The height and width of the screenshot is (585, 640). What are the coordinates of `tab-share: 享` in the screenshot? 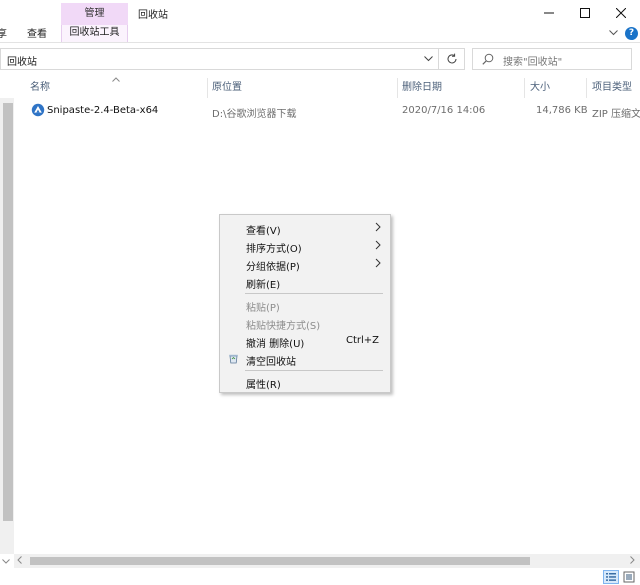 It's located at (3, 34).